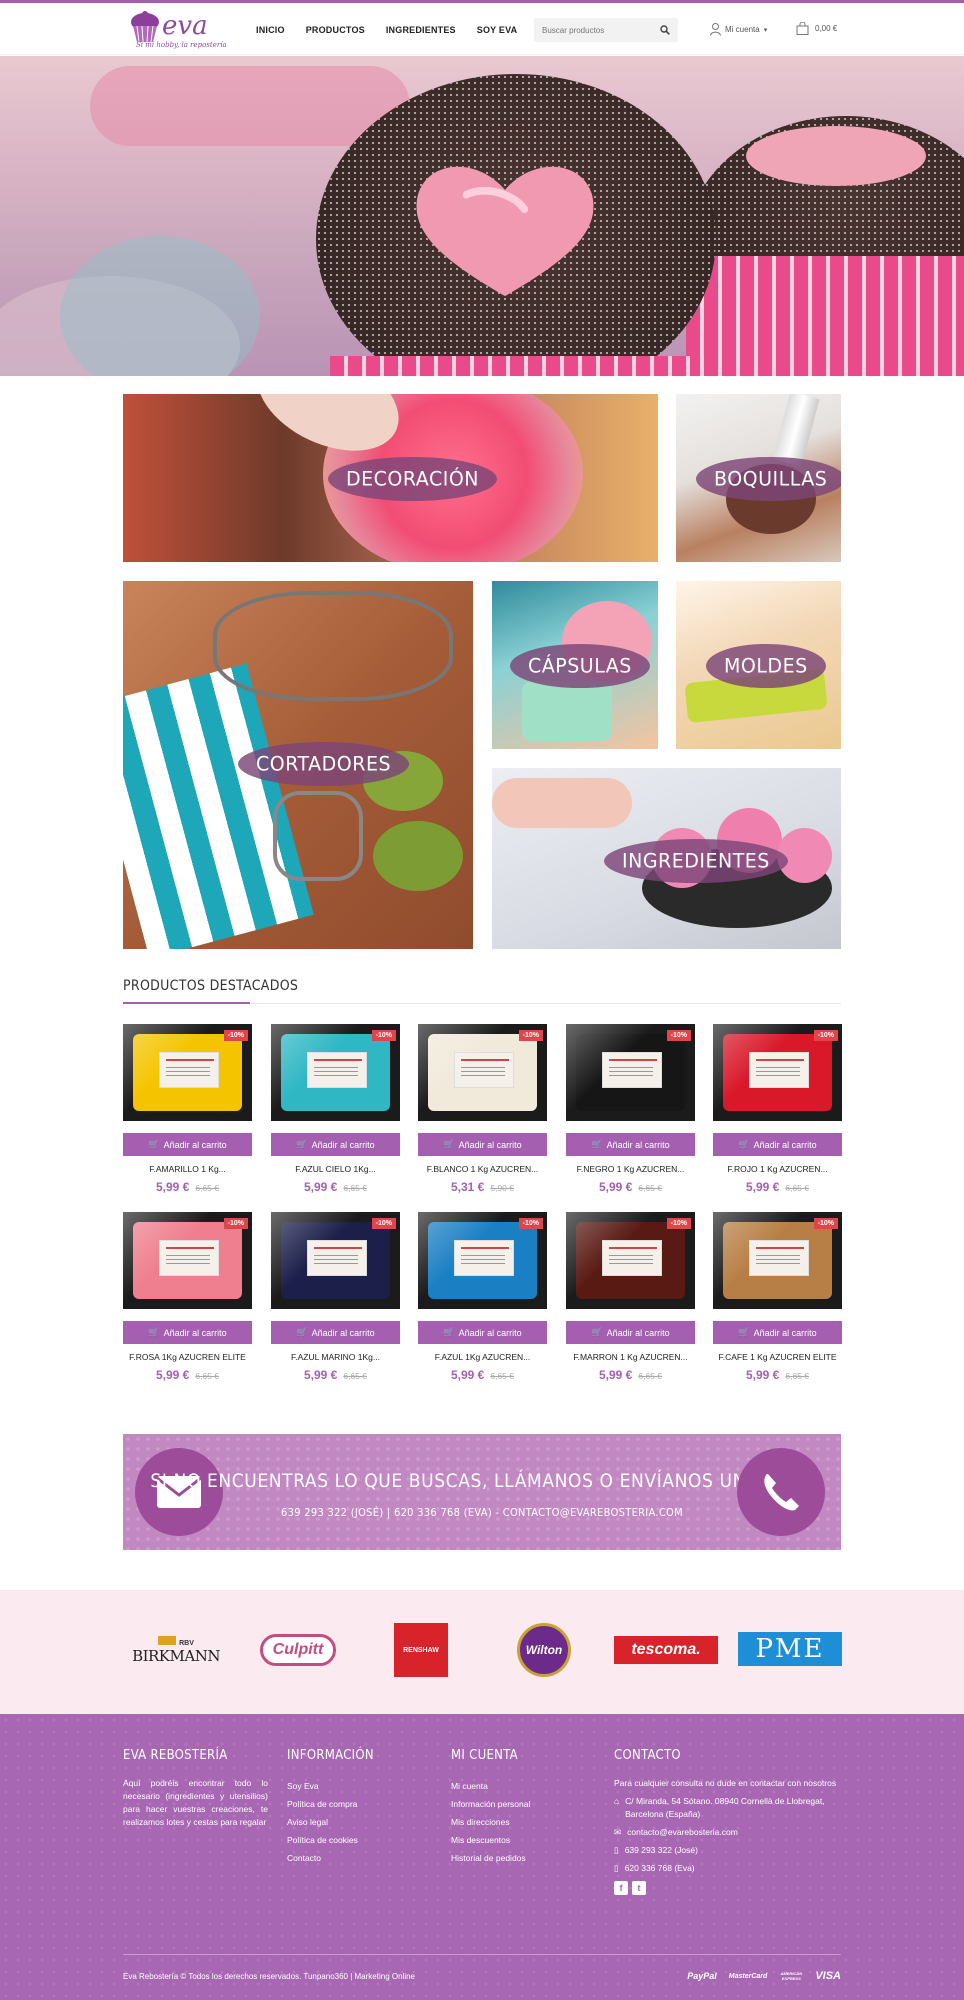  I want to click on footer-phone: ▯ 620 336 768 (Eva), so click(729, 1868).